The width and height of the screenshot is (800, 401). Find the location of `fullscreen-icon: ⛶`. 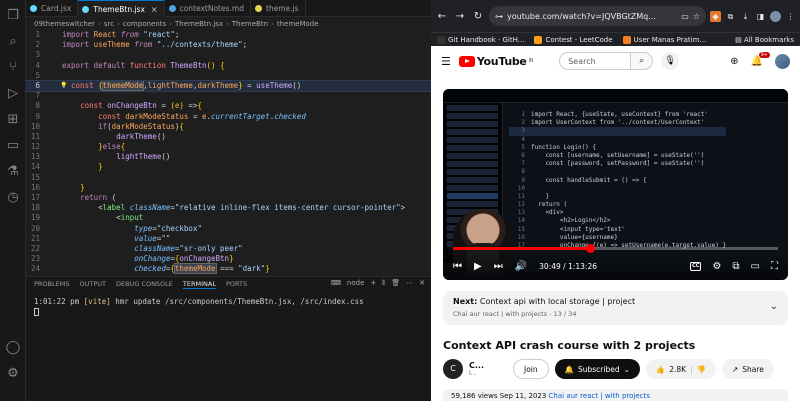

fullscreen-icon: ⛶ is located at coordinates (774, 266).